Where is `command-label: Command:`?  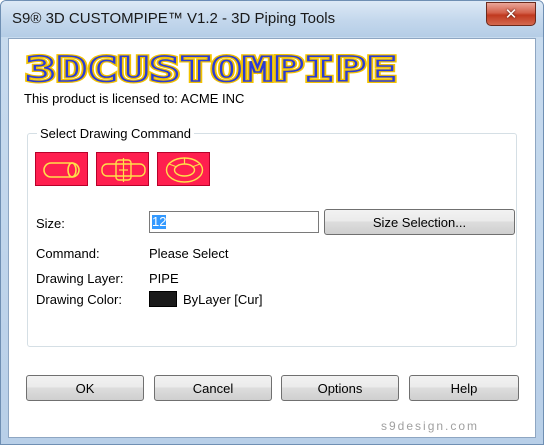 command-label: Command: is located at coordinates (68, 253).